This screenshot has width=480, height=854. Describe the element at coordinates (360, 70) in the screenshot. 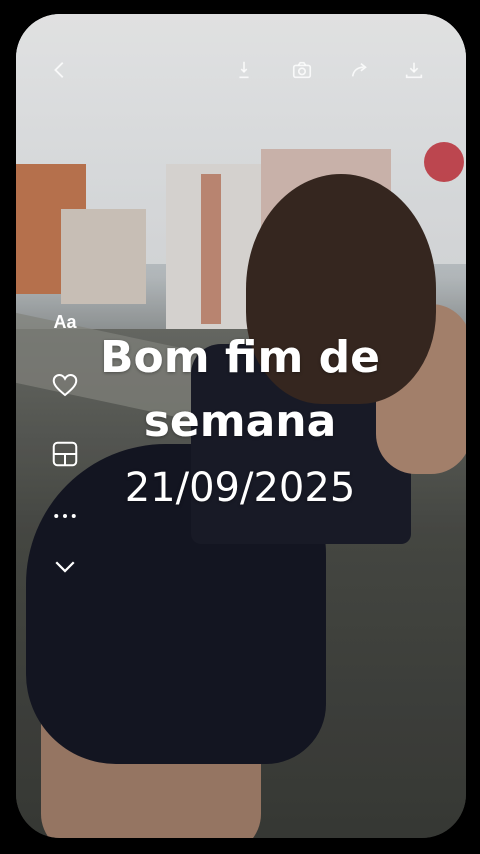

I see `share-icon` at that location.